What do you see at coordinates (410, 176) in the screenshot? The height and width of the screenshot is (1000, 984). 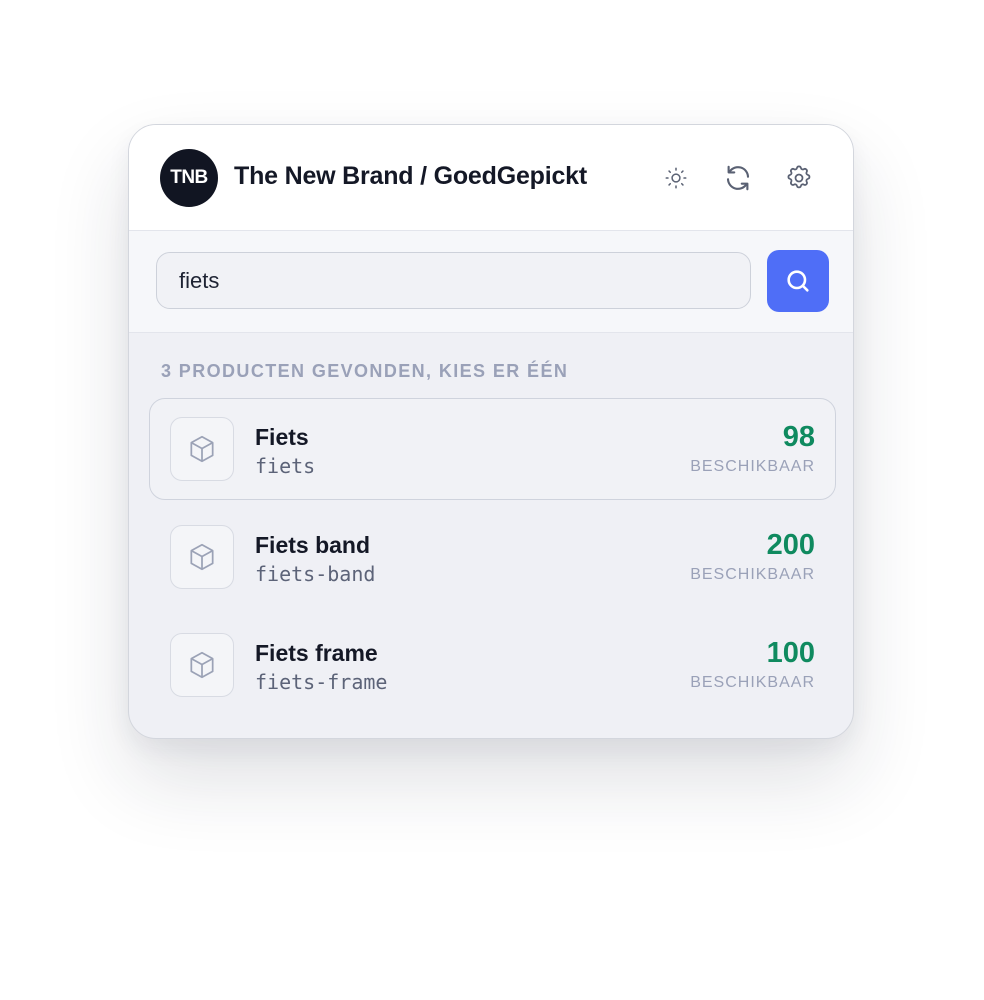 I see `page-title: The New Brand / GoedGepickt` at bounding box center [410, 176].